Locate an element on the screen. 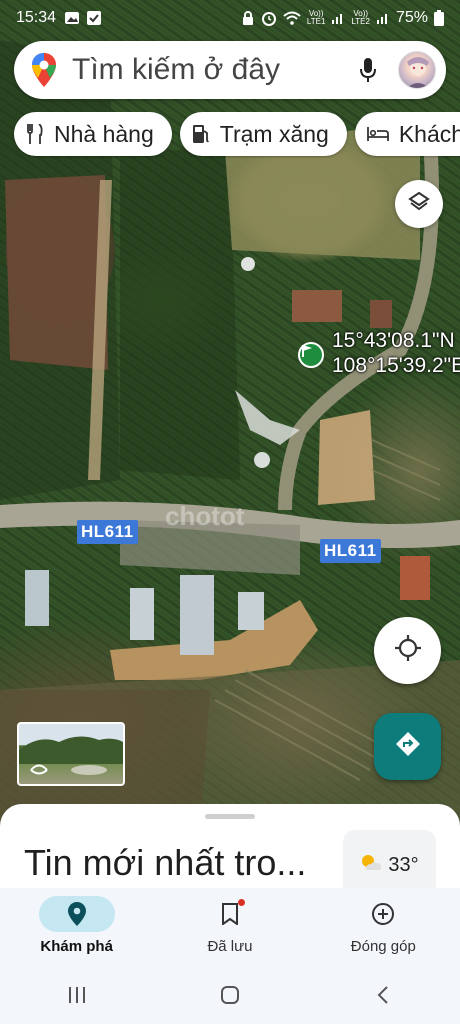  tab-explore: Khám phá is located at coordinates (76, 927).